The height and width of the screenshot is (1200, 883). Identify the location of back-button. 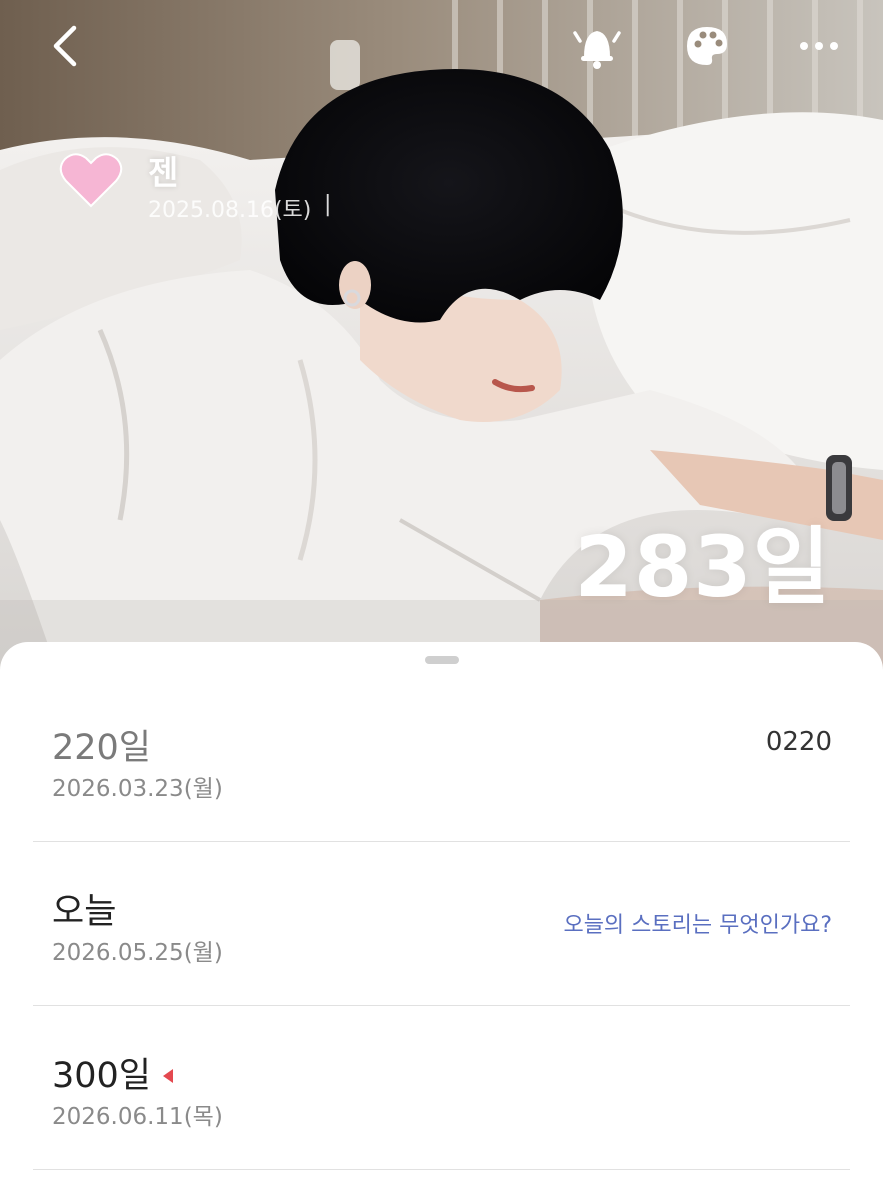
(65, 46).